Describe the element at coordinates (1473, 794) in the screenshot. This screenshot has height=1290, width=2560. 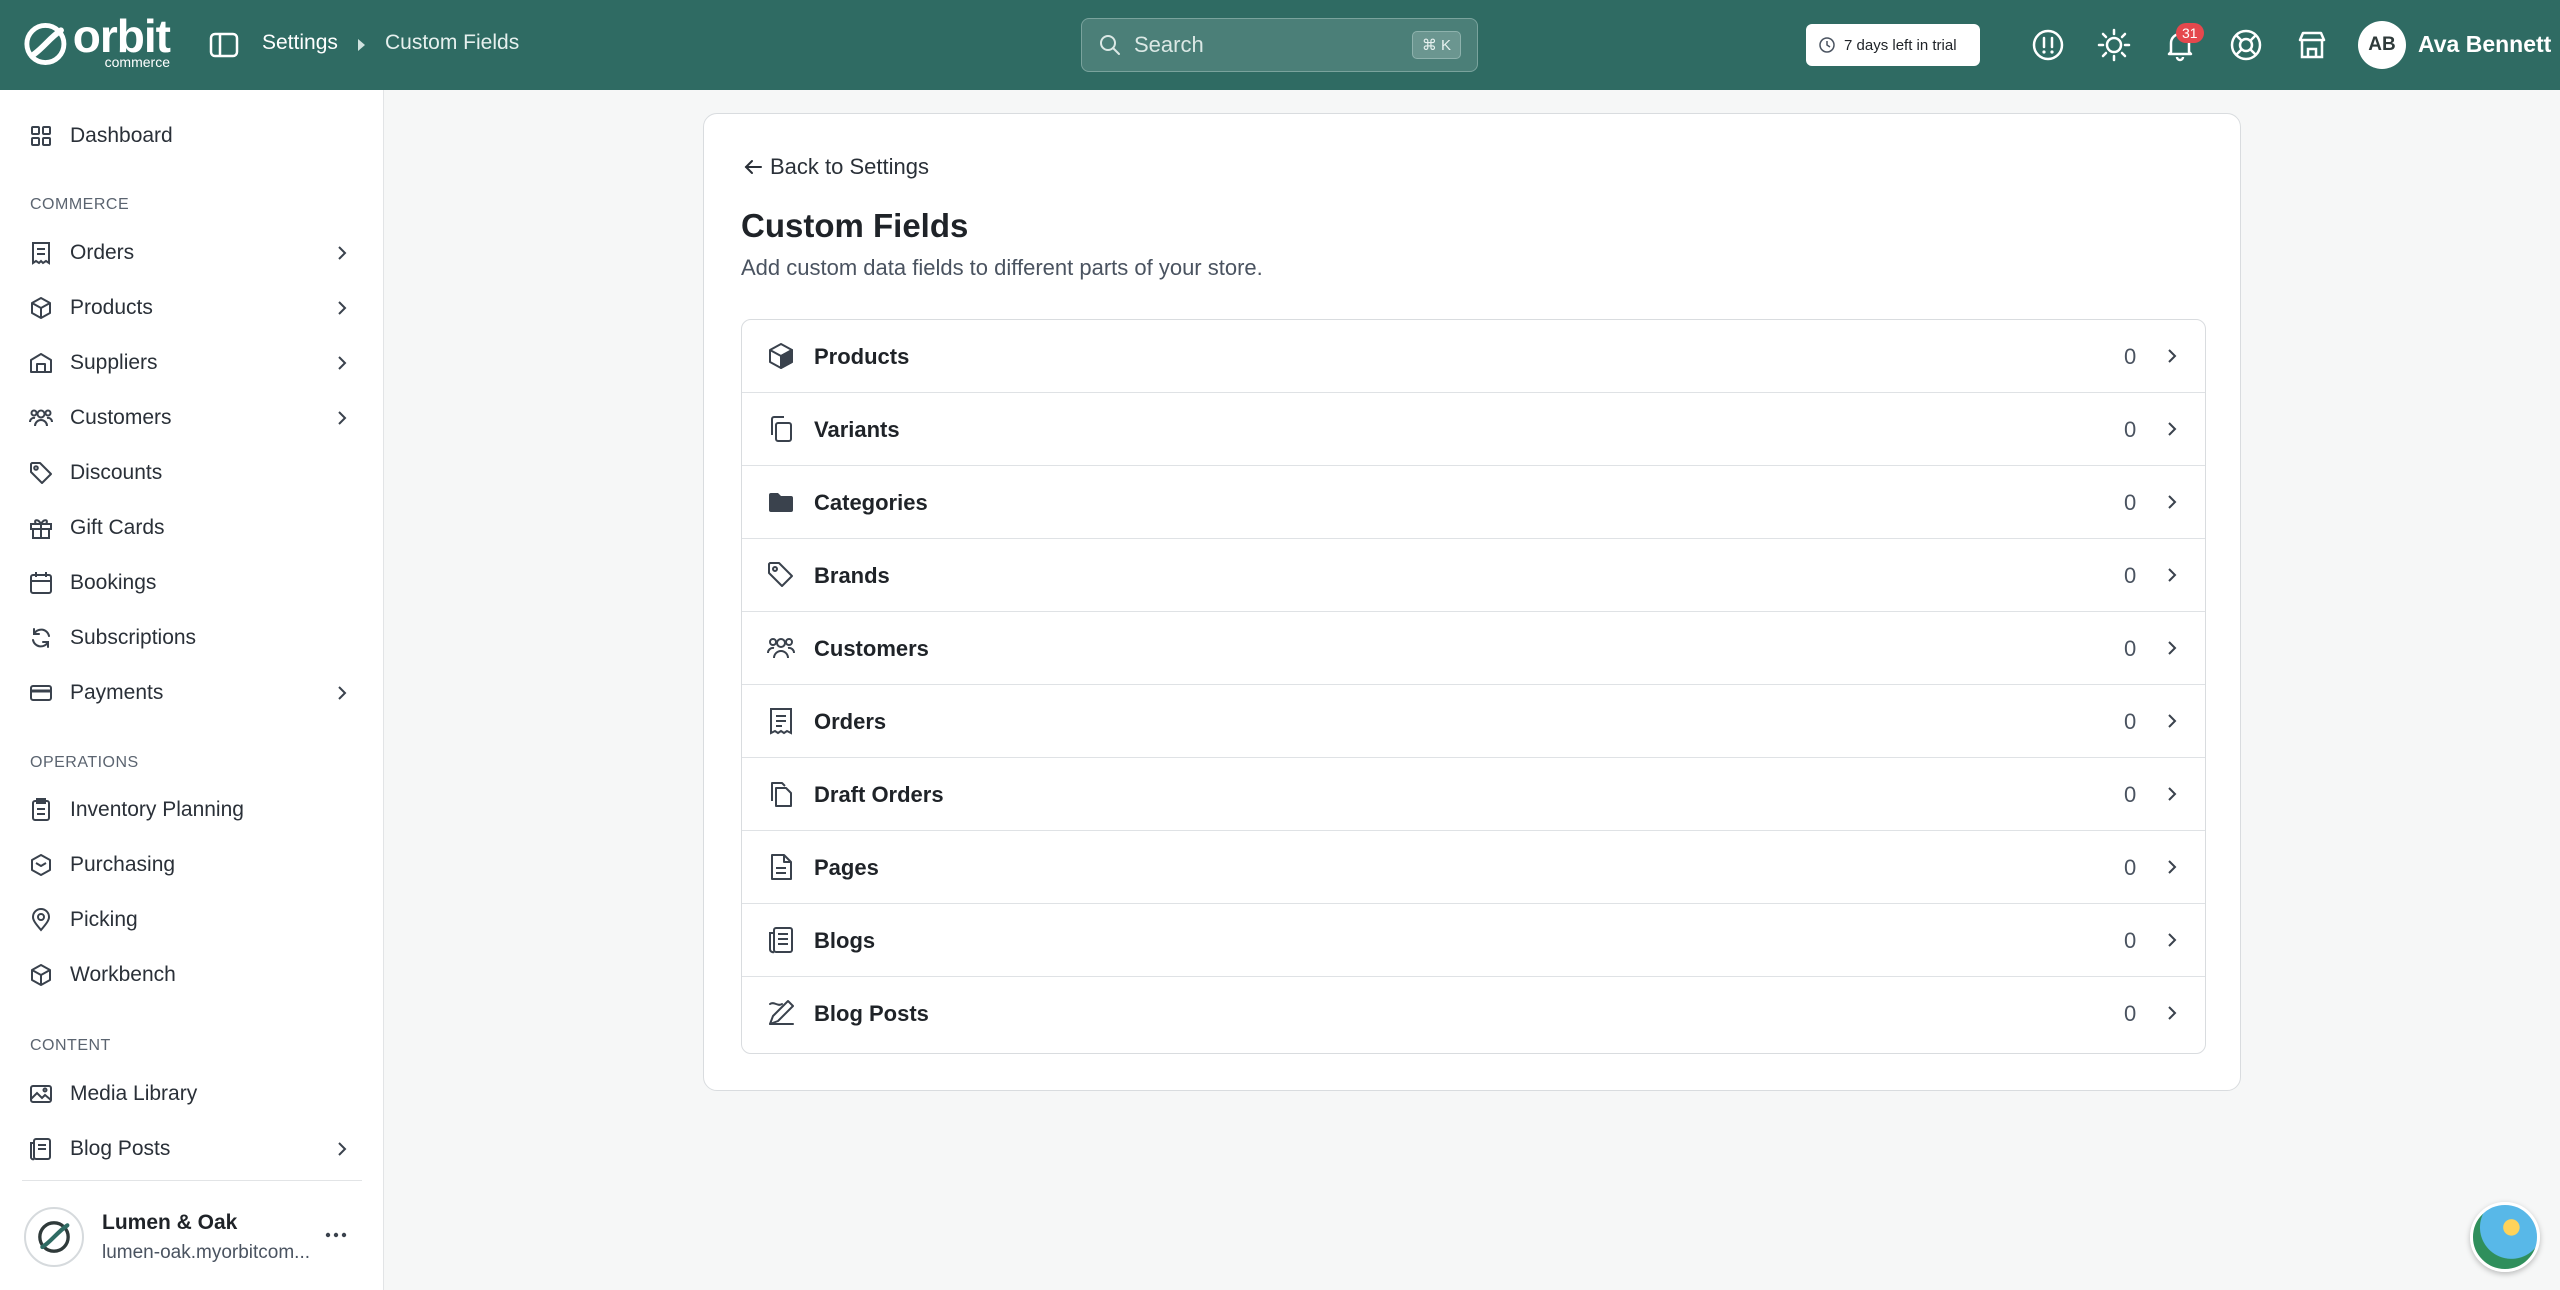
I see `custom-field-row-draft-orders: Draft Orders 0` at that location.